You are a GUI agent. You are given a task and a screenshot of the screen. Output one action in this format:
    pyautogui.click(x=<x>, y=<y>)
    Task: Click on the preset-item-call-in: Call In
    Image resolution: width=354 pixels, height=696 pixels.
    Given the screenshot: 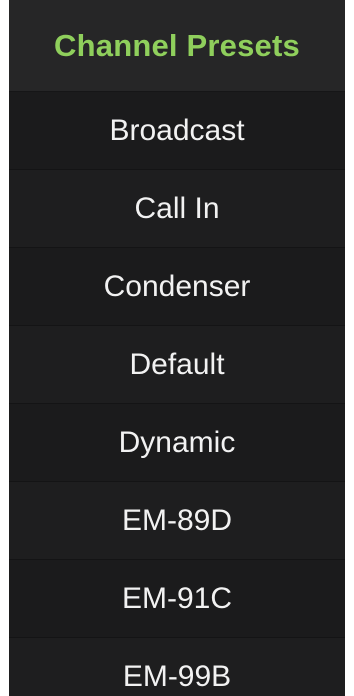 What is the action you would take?
    pyautogui.click(x=177, y=209)
    